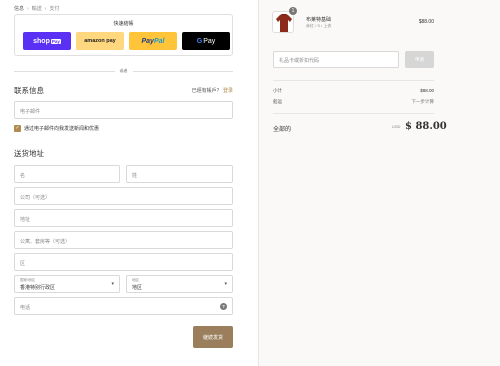  I want to click on region-select: 地区 地区 ▾, so click(179, 284).